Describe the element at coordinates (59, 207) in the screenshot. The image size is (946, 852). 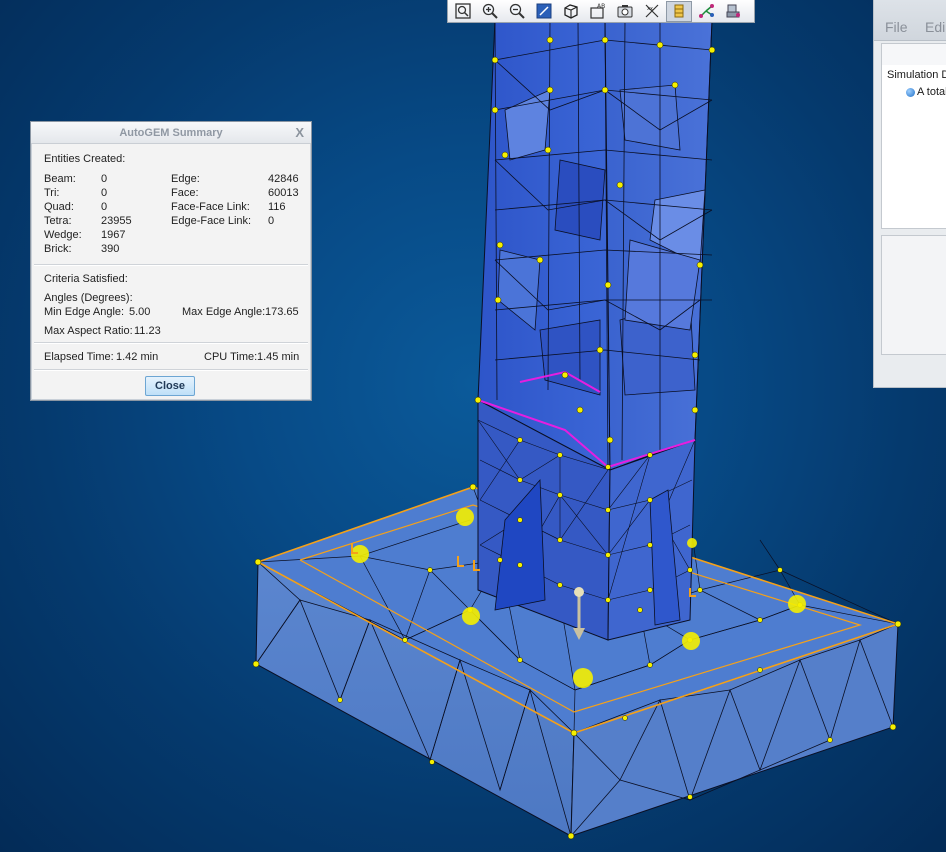
I see `entity-label: Quad:` at that location.